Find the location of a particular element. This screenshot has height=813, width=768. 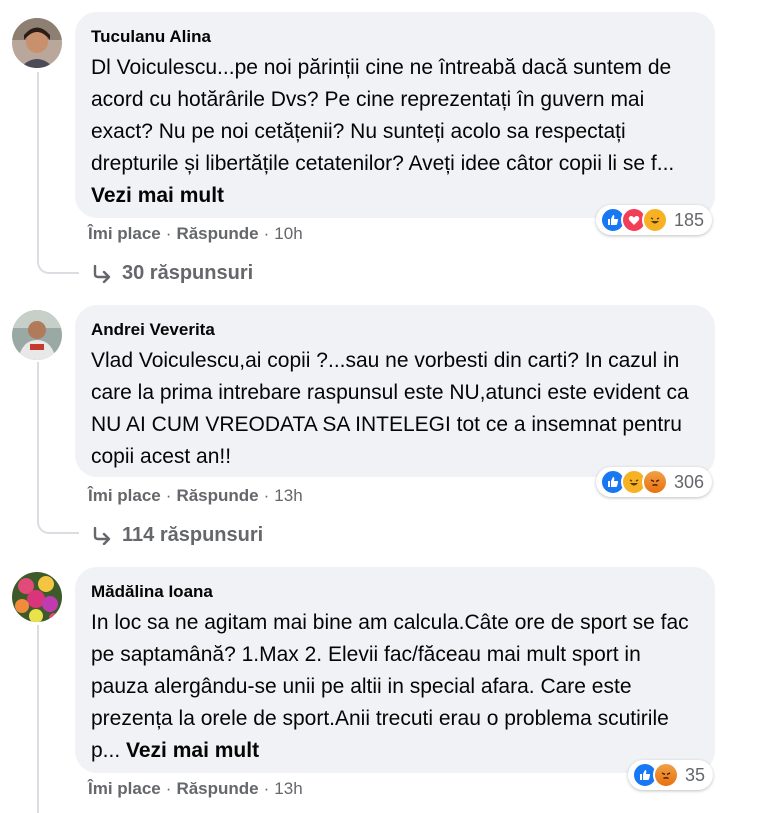

flowers-photo-icon is located at coordinates (37, 597).